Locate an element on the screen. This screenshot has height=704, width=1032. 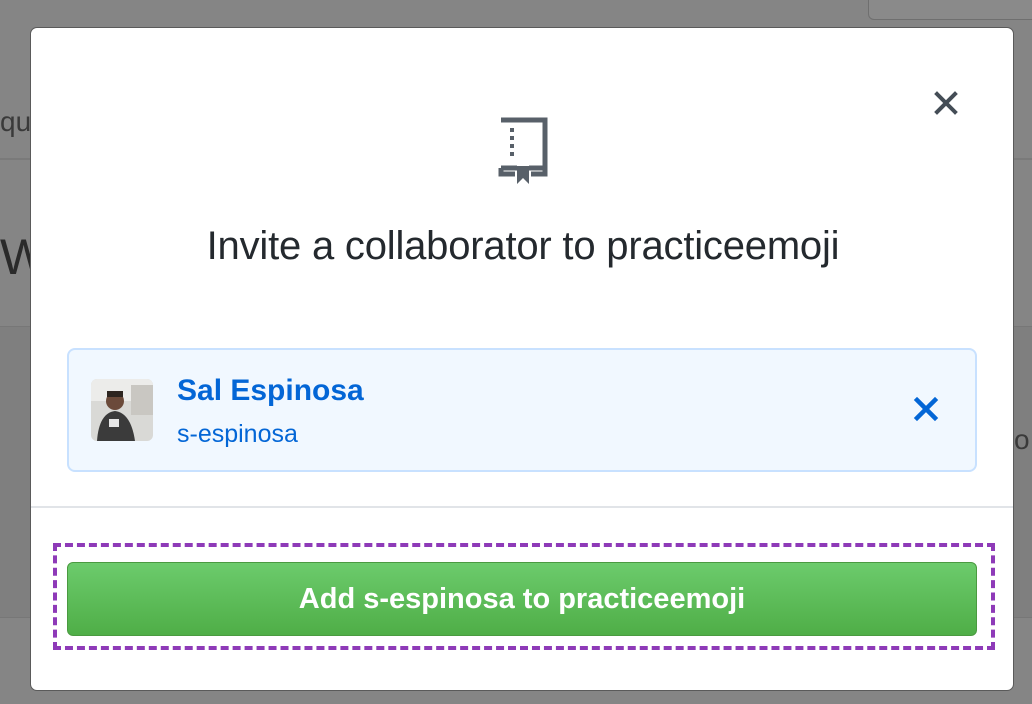
dialog-title: Invite a collaborator to practiceemoji is located at coordinates (523, 246).